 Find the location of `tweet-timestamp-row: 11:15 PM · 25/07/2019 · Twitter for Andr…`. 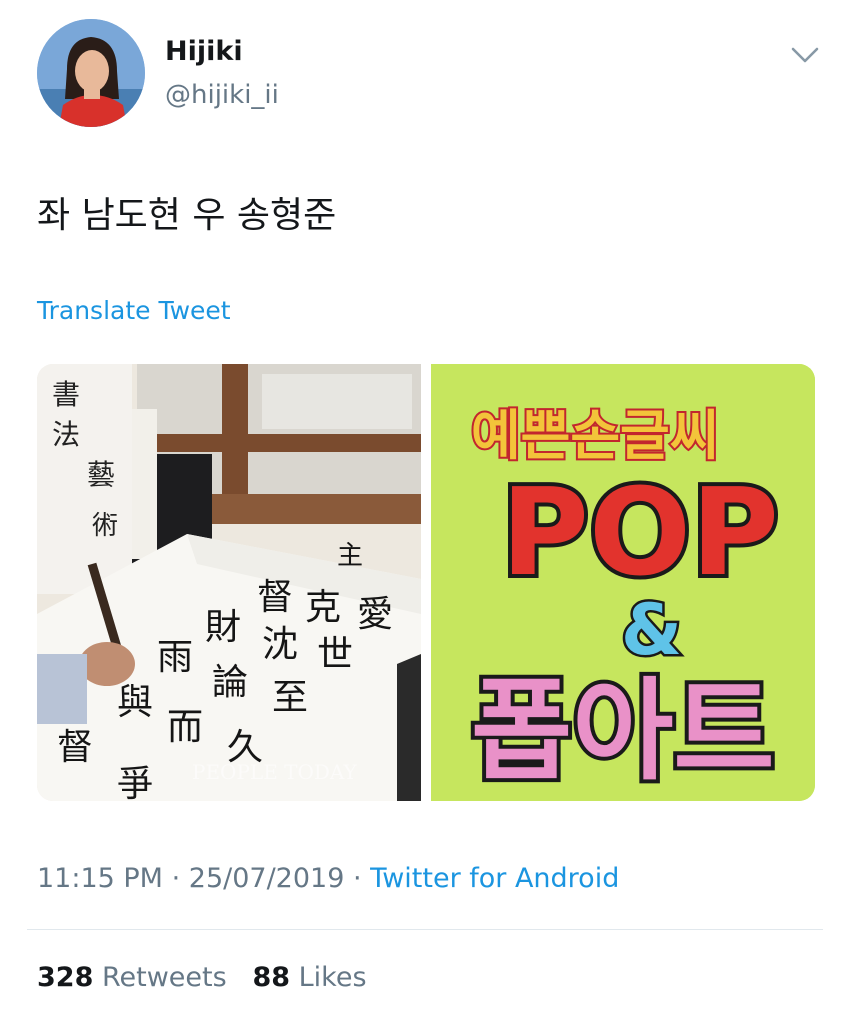

tweet-timestamp-row: 11:15 PM · 25/07/2019 · Twitter for Andr… is located at coordinates (328, 878).